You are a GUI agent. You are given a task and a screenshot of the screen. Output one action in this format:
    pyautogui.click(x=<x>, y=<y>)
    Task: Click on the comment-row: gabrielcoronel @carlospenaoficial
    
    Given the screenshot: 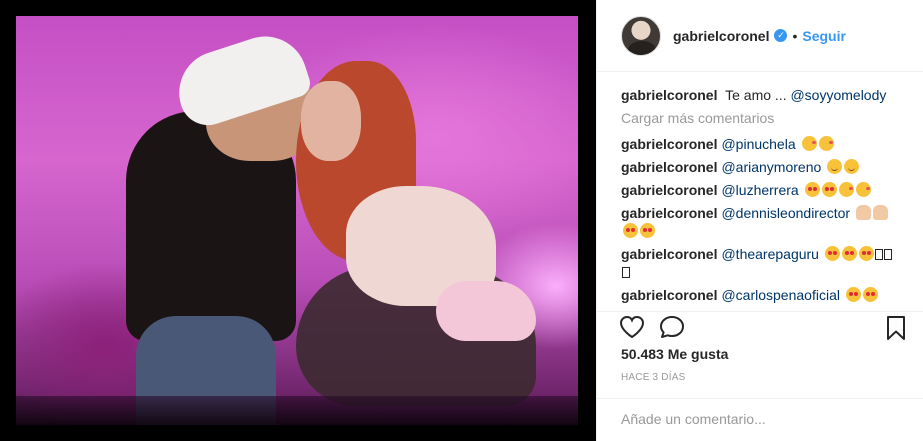 What is the action you would take?
    pyautogui.click(x=760, y=295)
    